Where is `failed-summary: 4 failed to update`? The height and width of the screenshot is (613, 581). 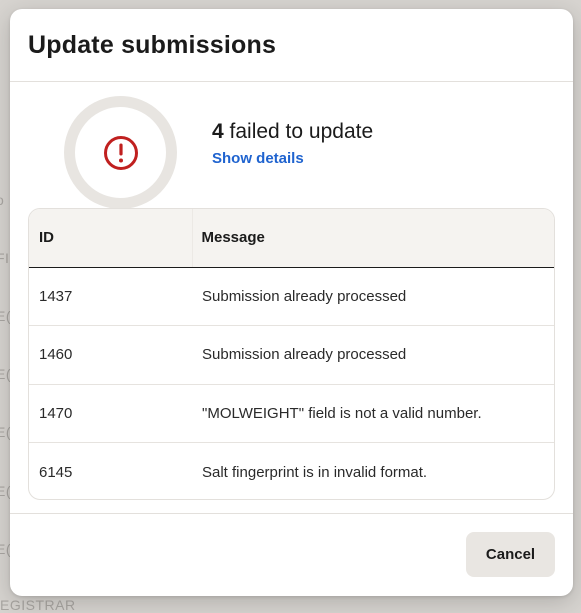
failed-summary: 4 failed to update is located at coordinates (292, 132).